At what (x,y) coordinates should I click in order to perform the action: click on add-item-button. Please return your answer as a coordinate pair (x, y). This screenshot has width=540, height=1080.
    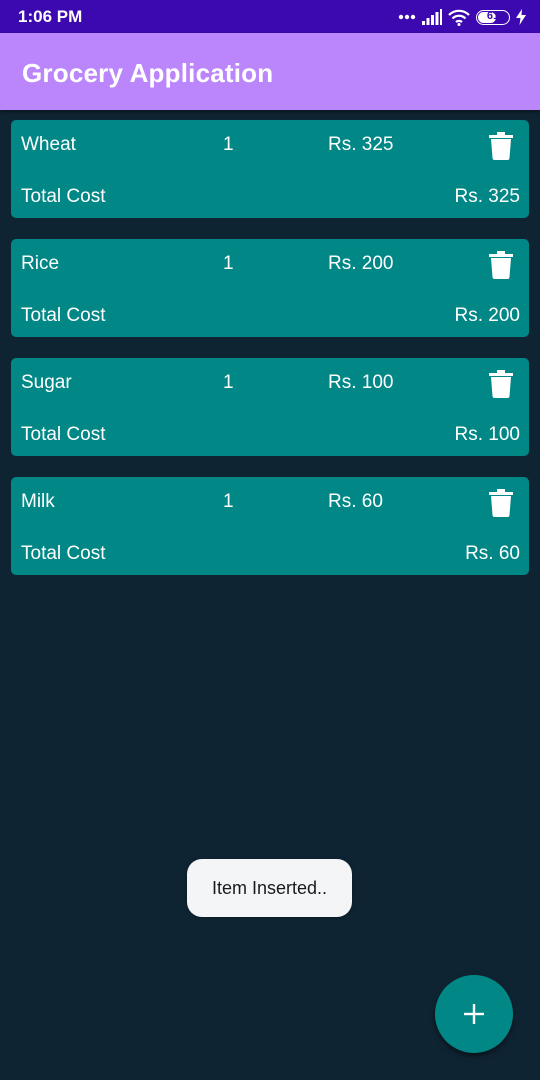
    Looking at the image, I should click on (474, 1014).